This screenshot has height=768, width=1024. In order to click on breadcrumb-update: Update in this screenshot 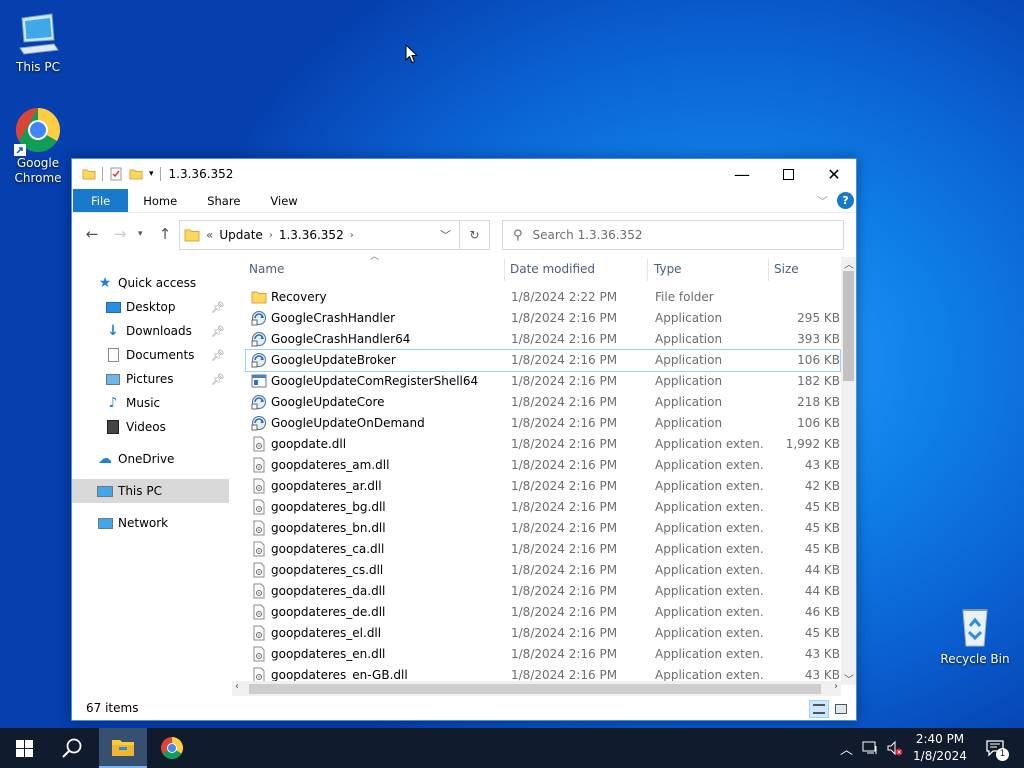, I will do `click(240, 235)`.